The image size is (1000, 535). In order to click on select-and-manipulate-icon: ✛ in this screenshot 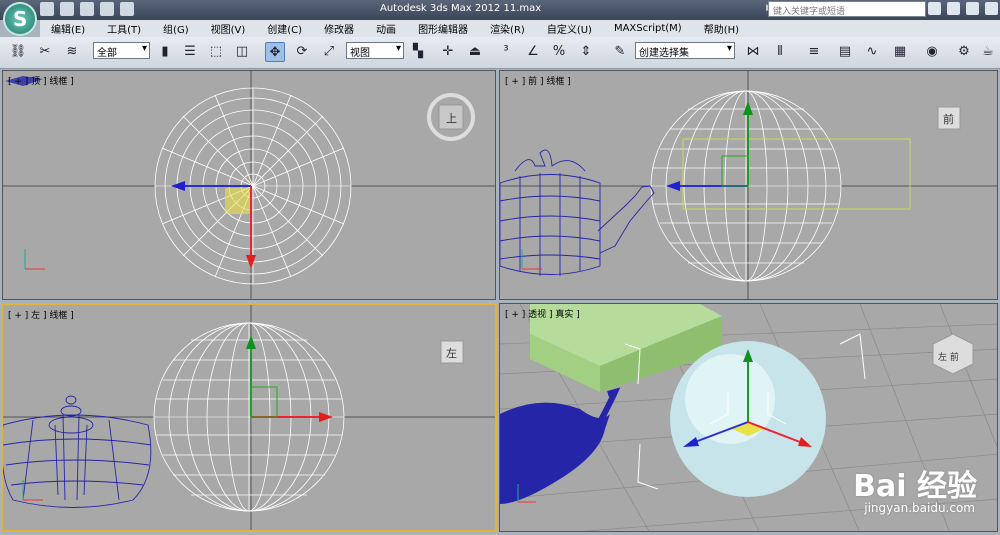, I will do `click(448, 52)`.